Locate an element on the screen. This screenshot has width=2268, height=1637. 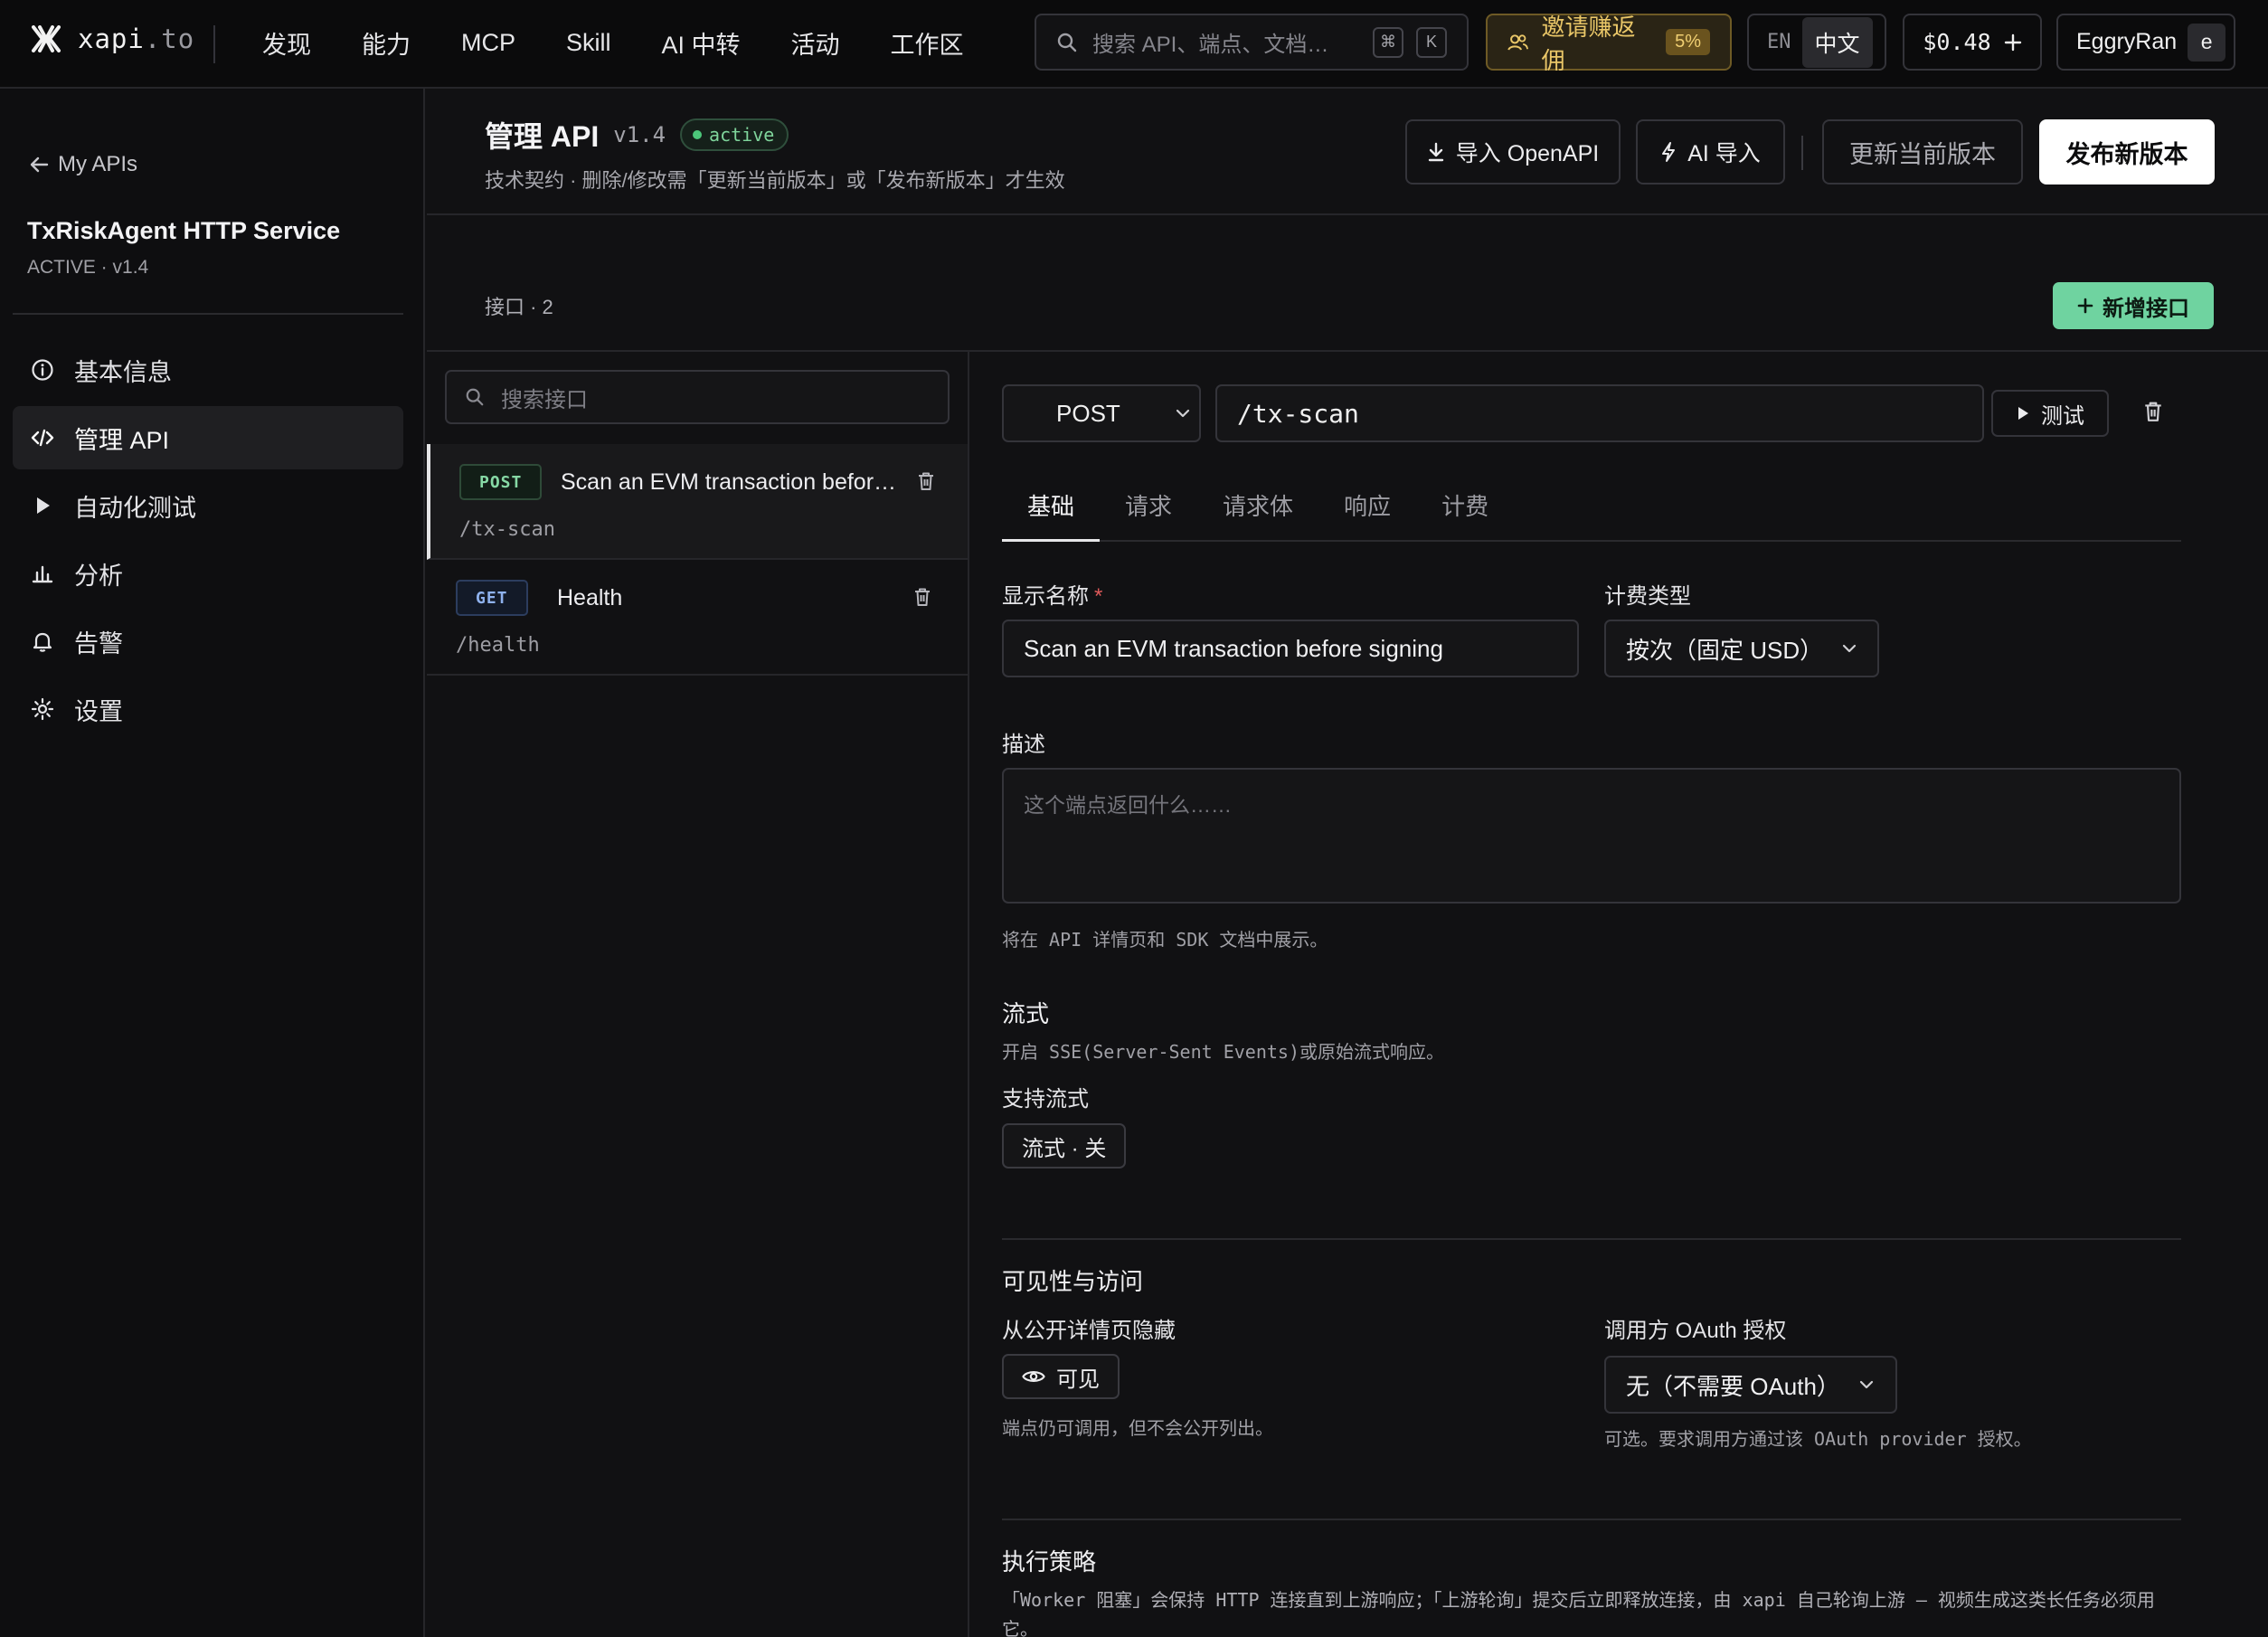
nav-workspace: 工作区 is located at coordinates (927, 43).